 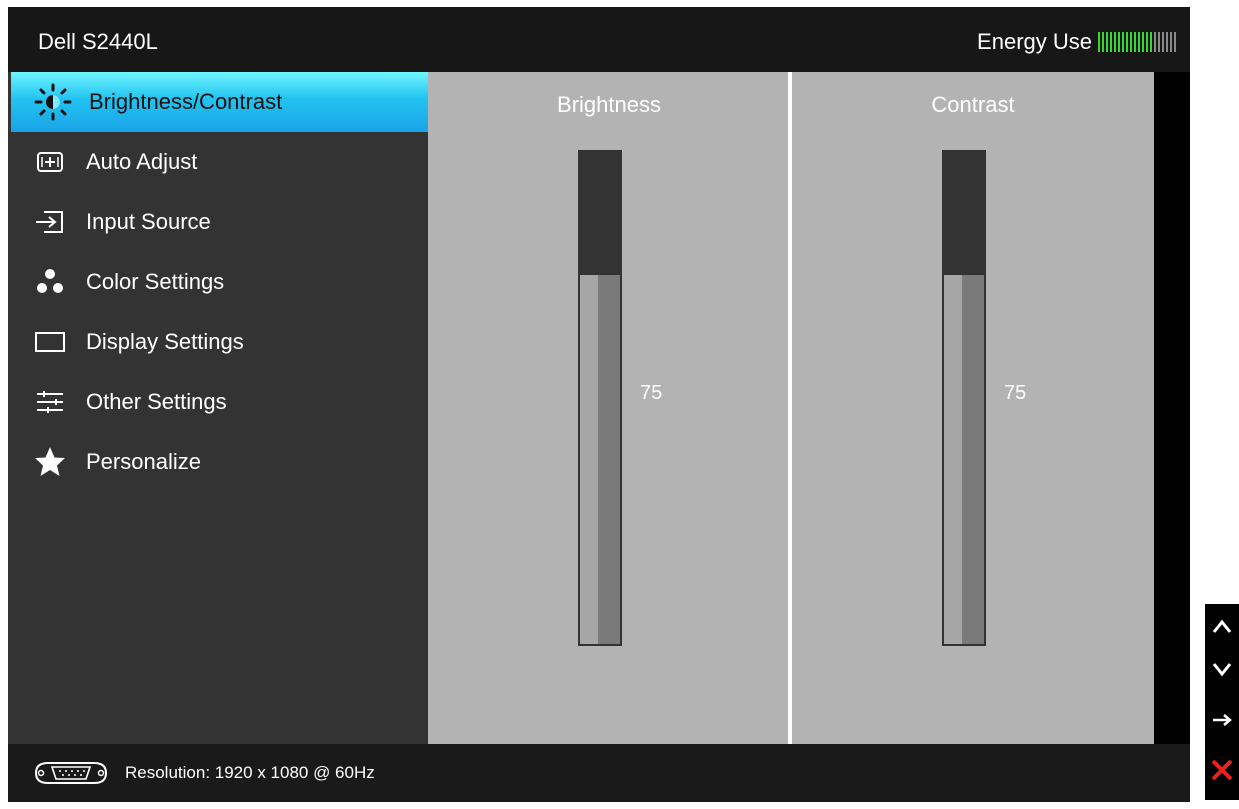 I want to click on brightness-slider, so click(x=600, y=398).